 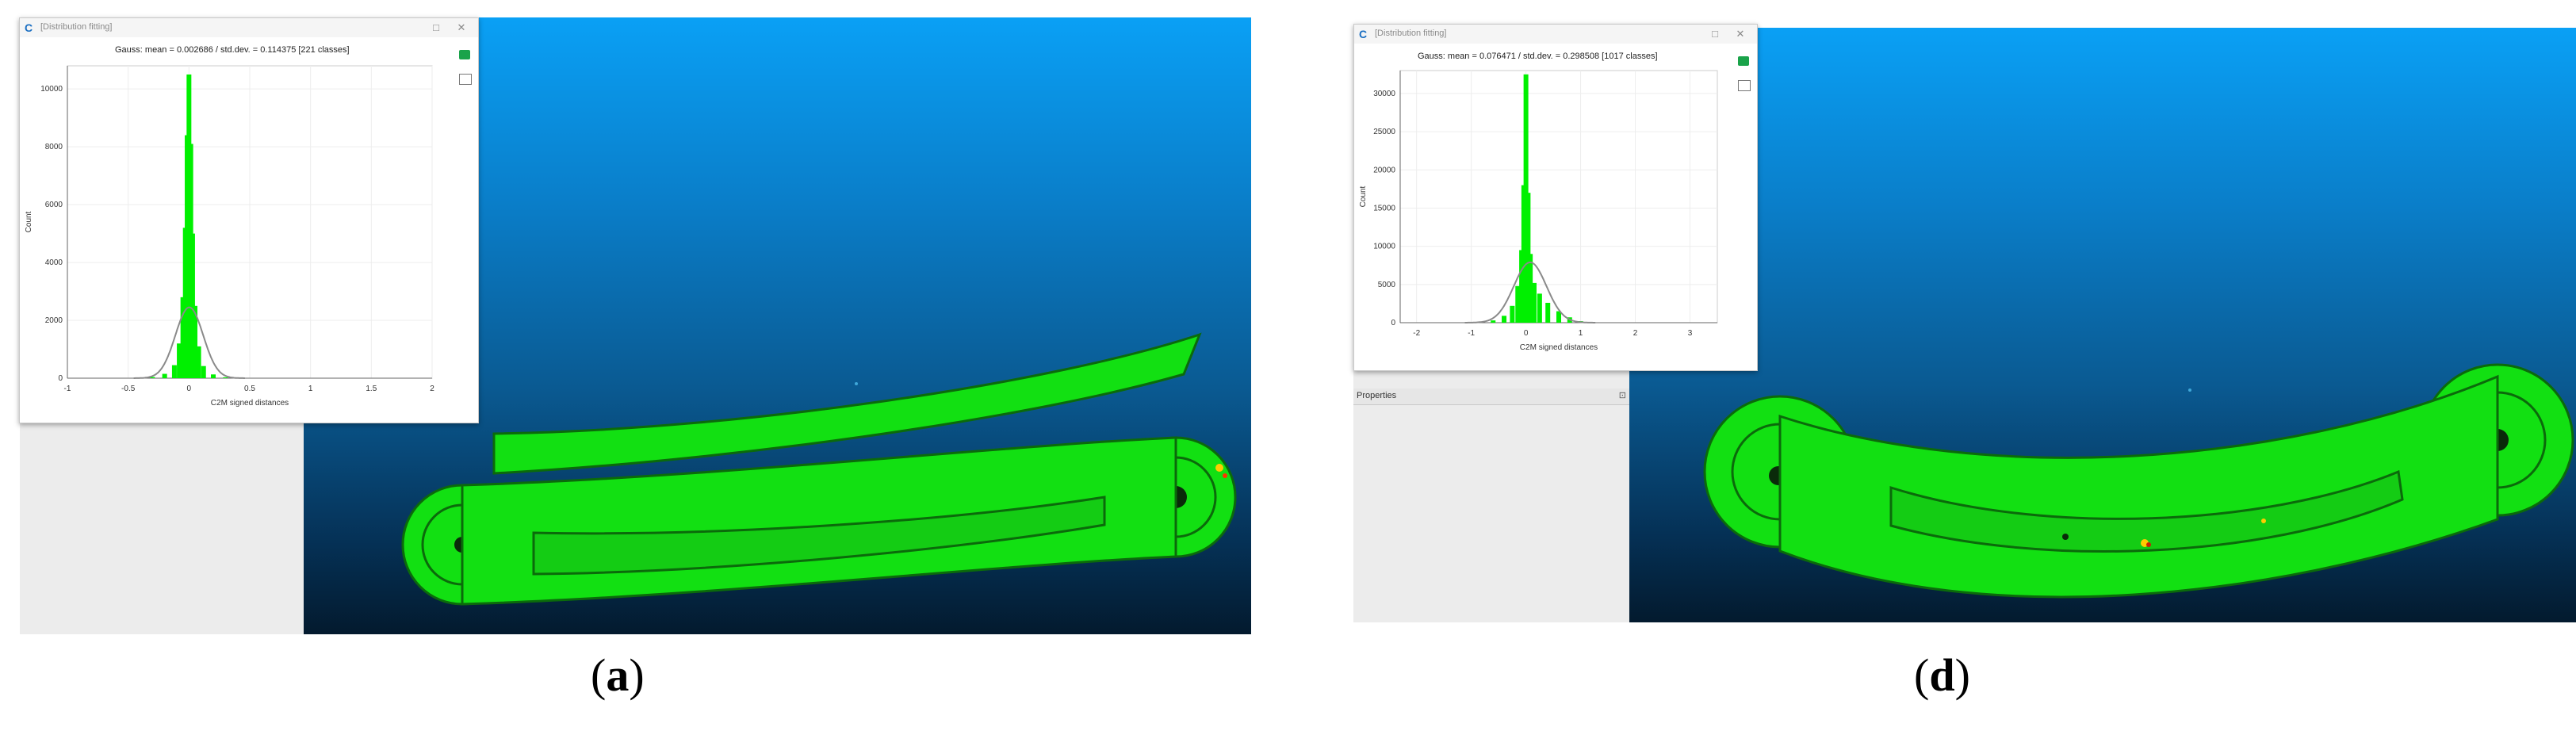 What do you see at coordinates (1384, 170) in the screenshot?
I see `y-tick-label: 20000` at bounding box center [1384, 170].